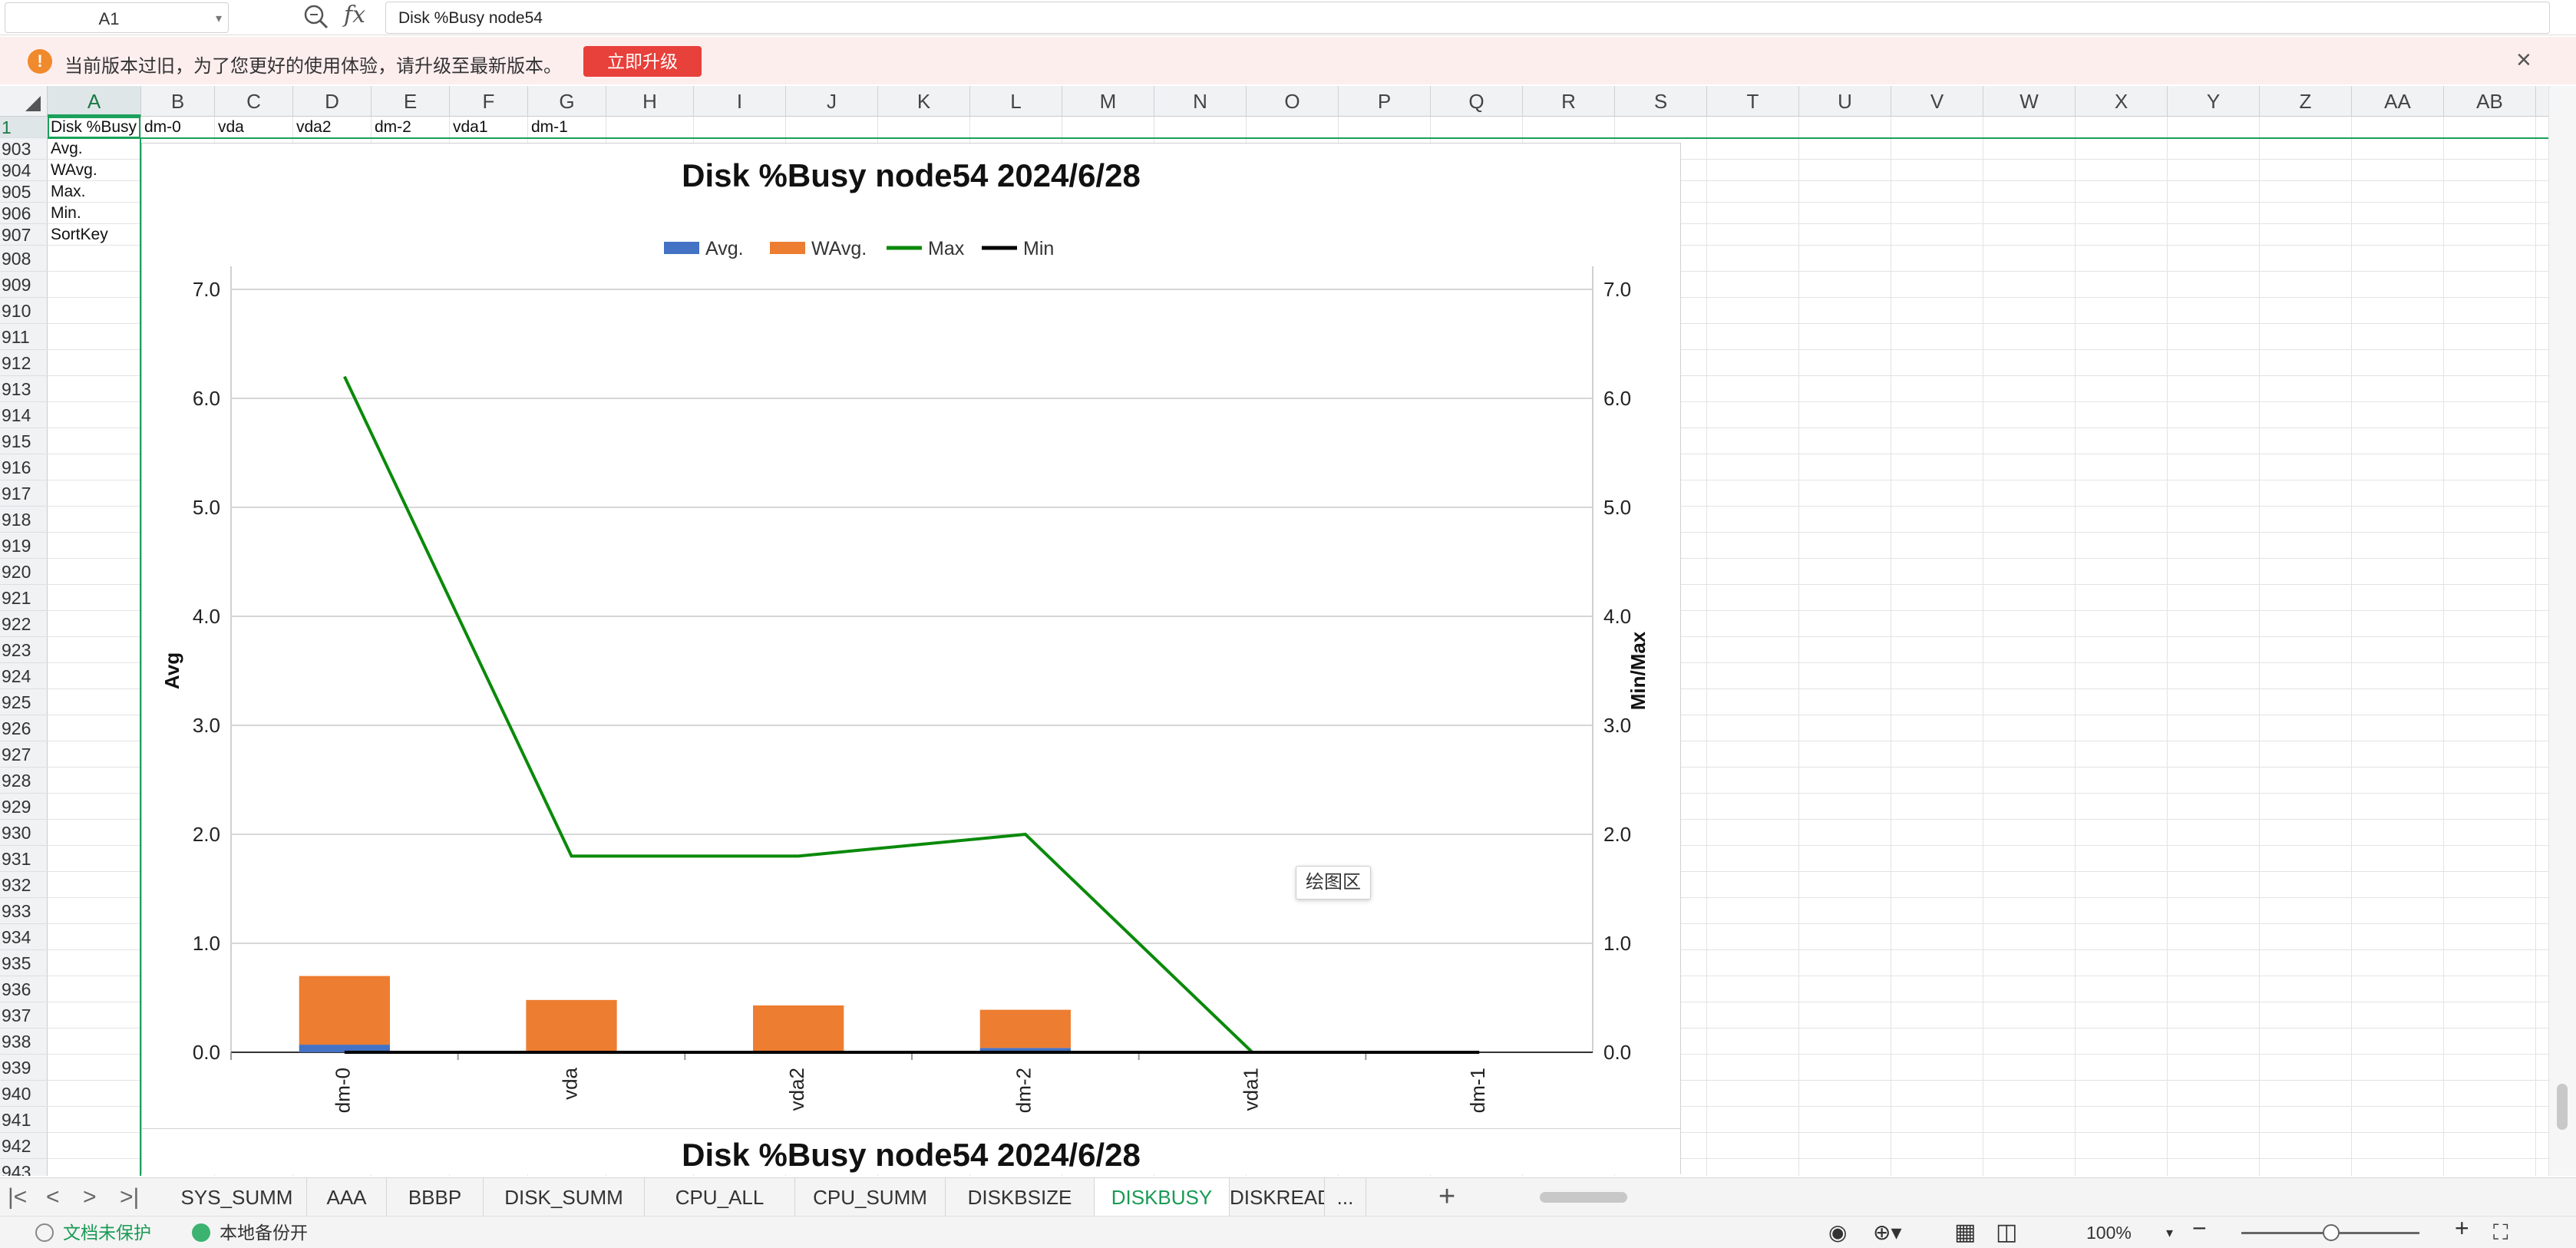 This screenshot has width=2576, height=1248. What do you see at coordinates (17, 1197) in the screenshot?
I see `first-sheet-icon: |<` at bounding box center [17, 1197].